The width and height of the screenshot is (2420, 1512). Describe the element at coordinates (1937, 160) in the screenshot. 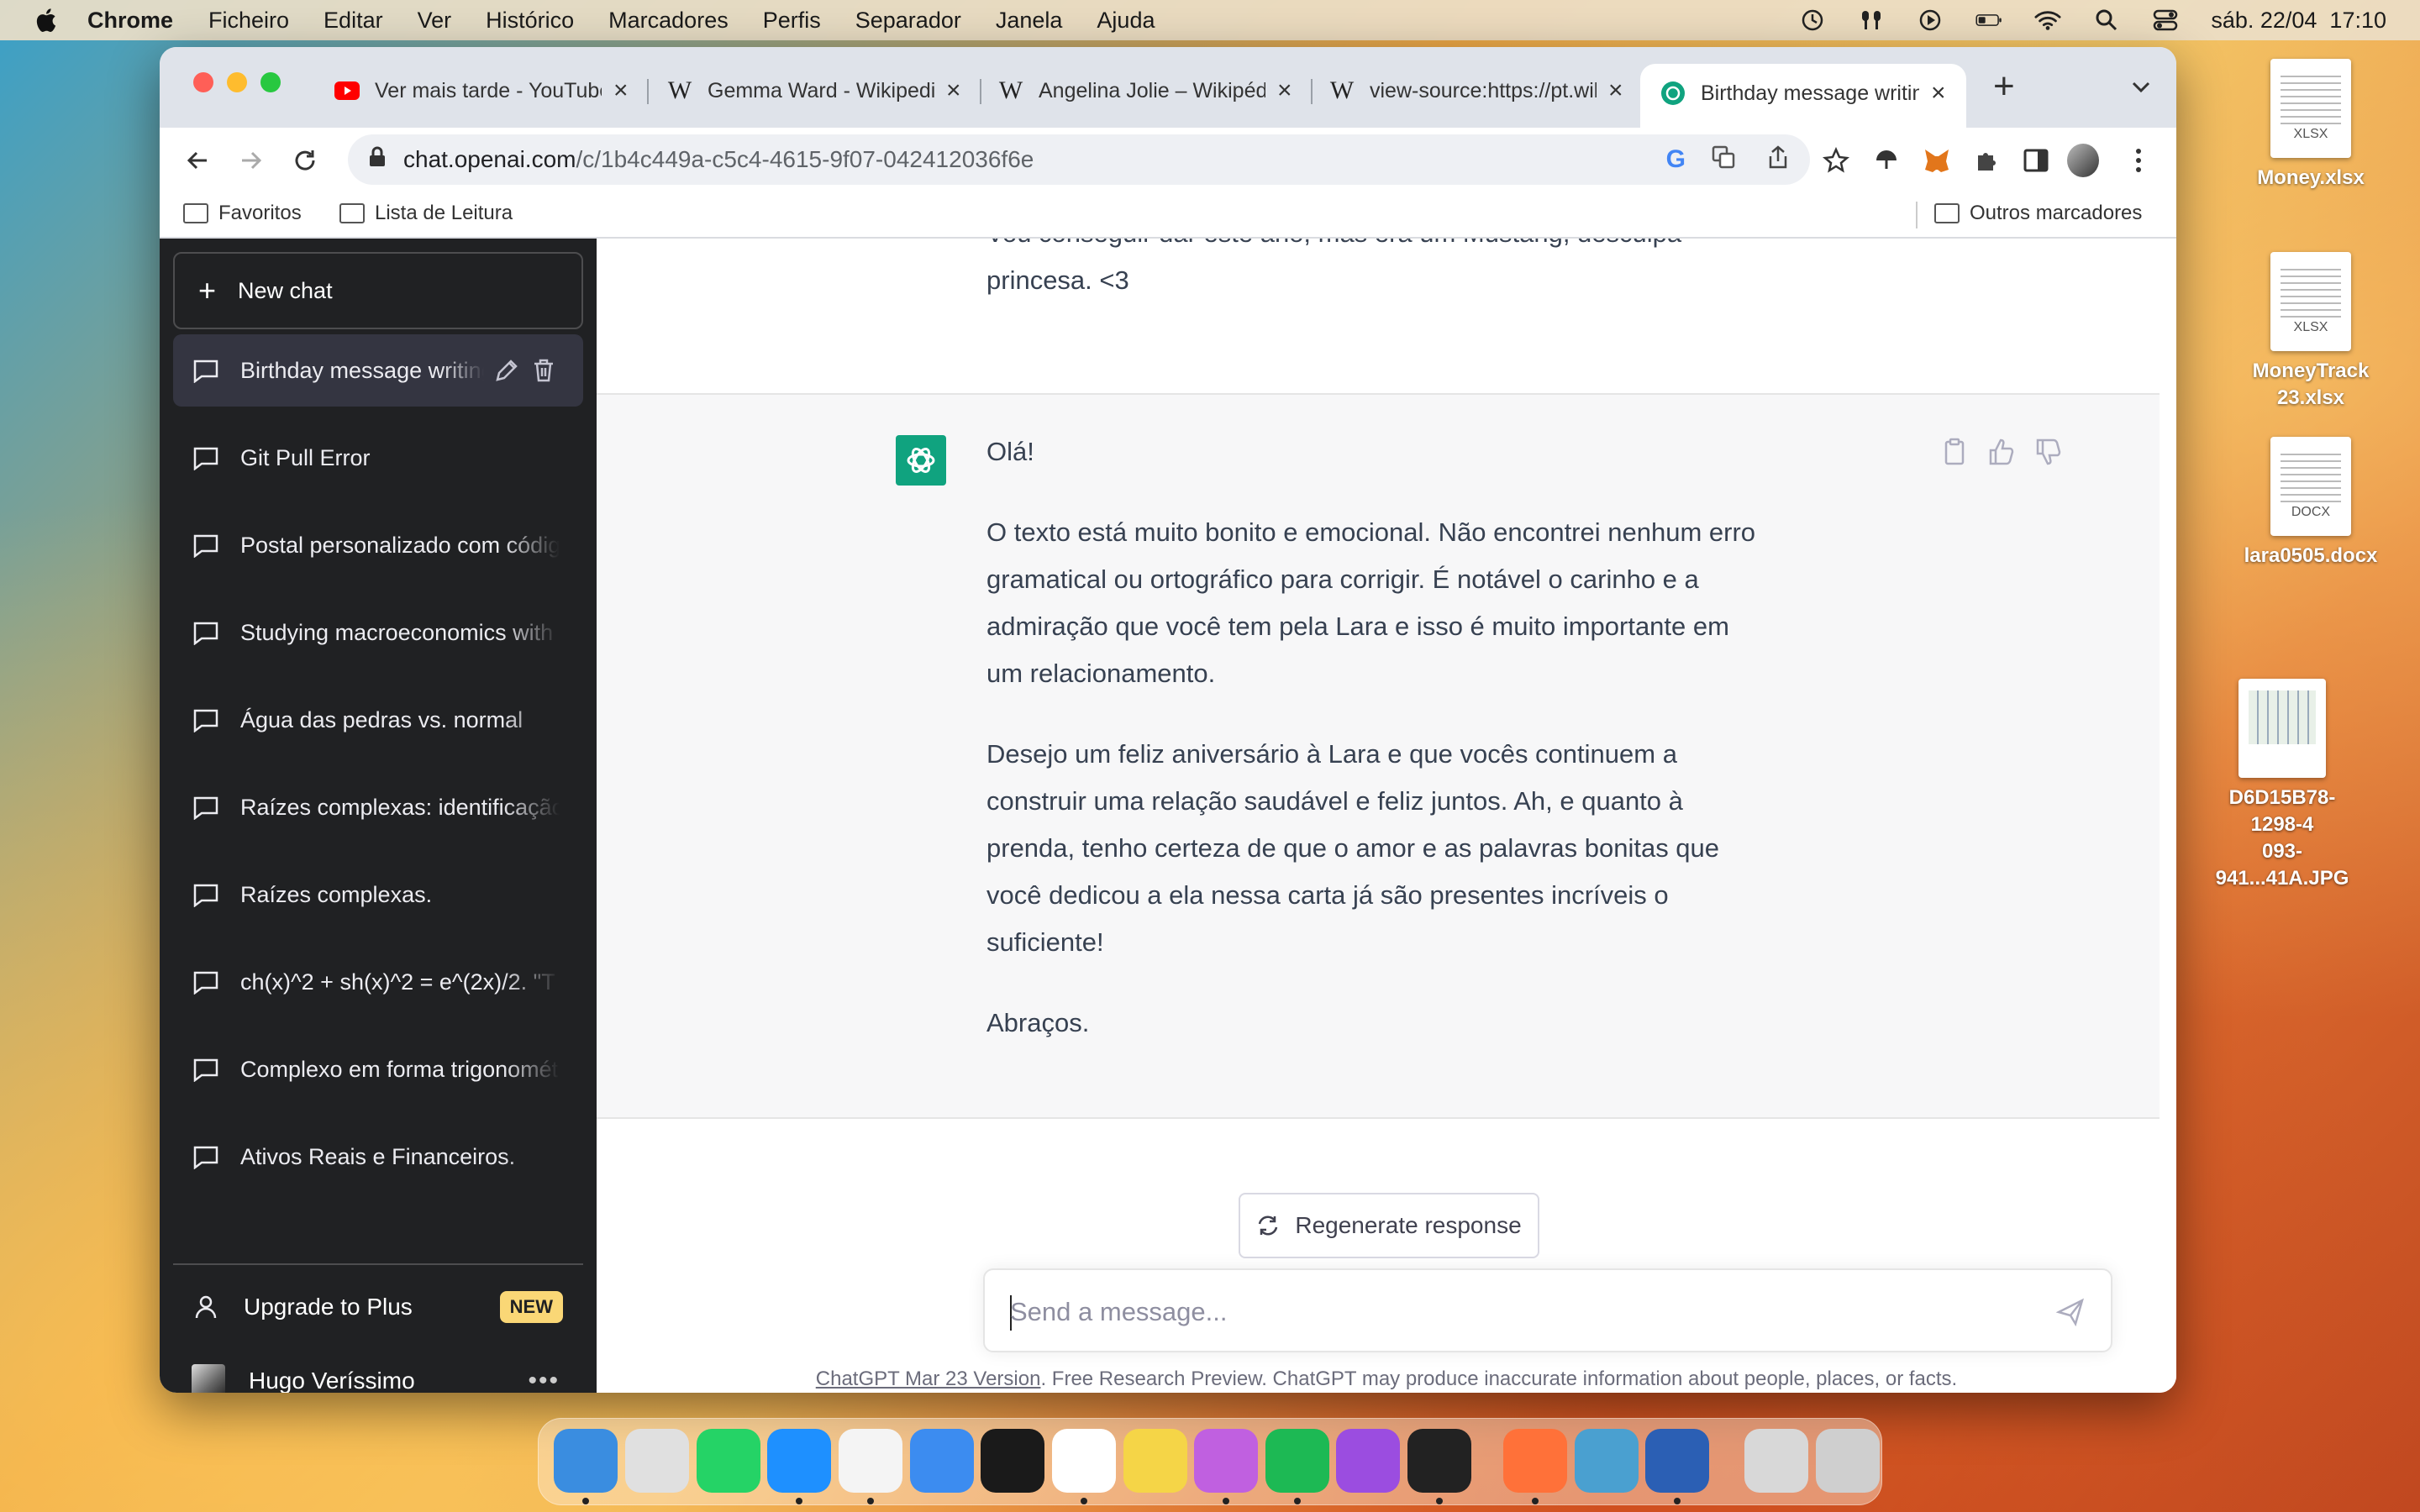

I see `metamask-fox-icon` at that location.